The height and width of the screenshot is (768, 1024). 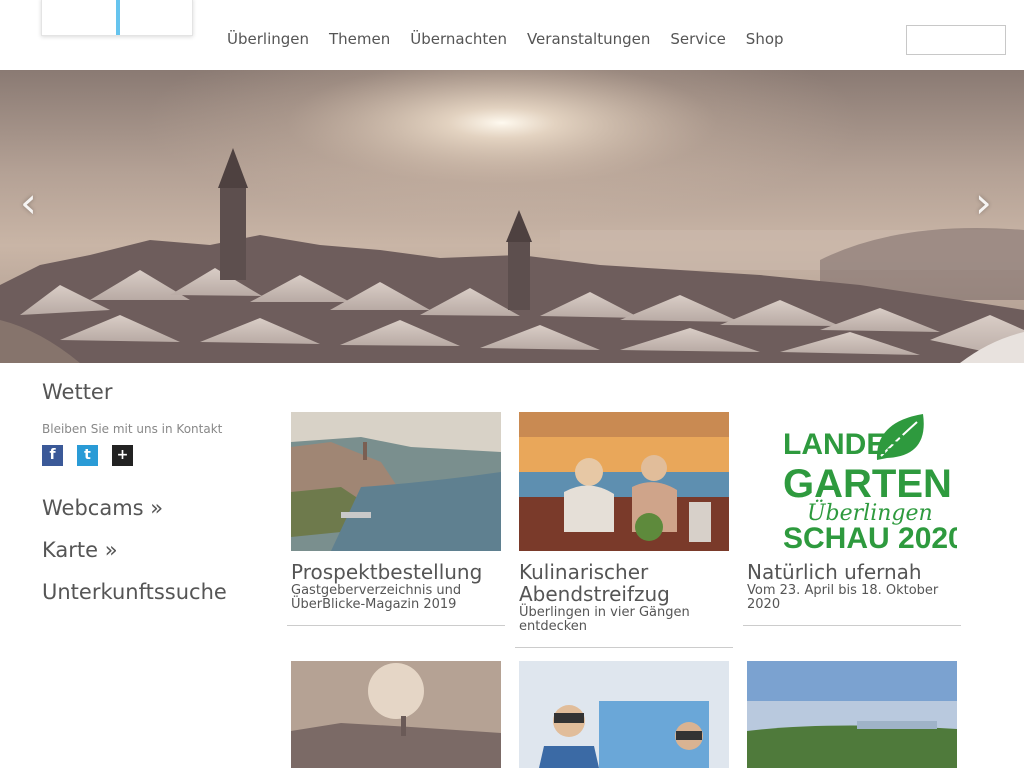 What do you see at coordinates (268, 39) in the screenshot?
I see `nav-item-ueberlingen: Überlingen` at bounding box center [268, 39].